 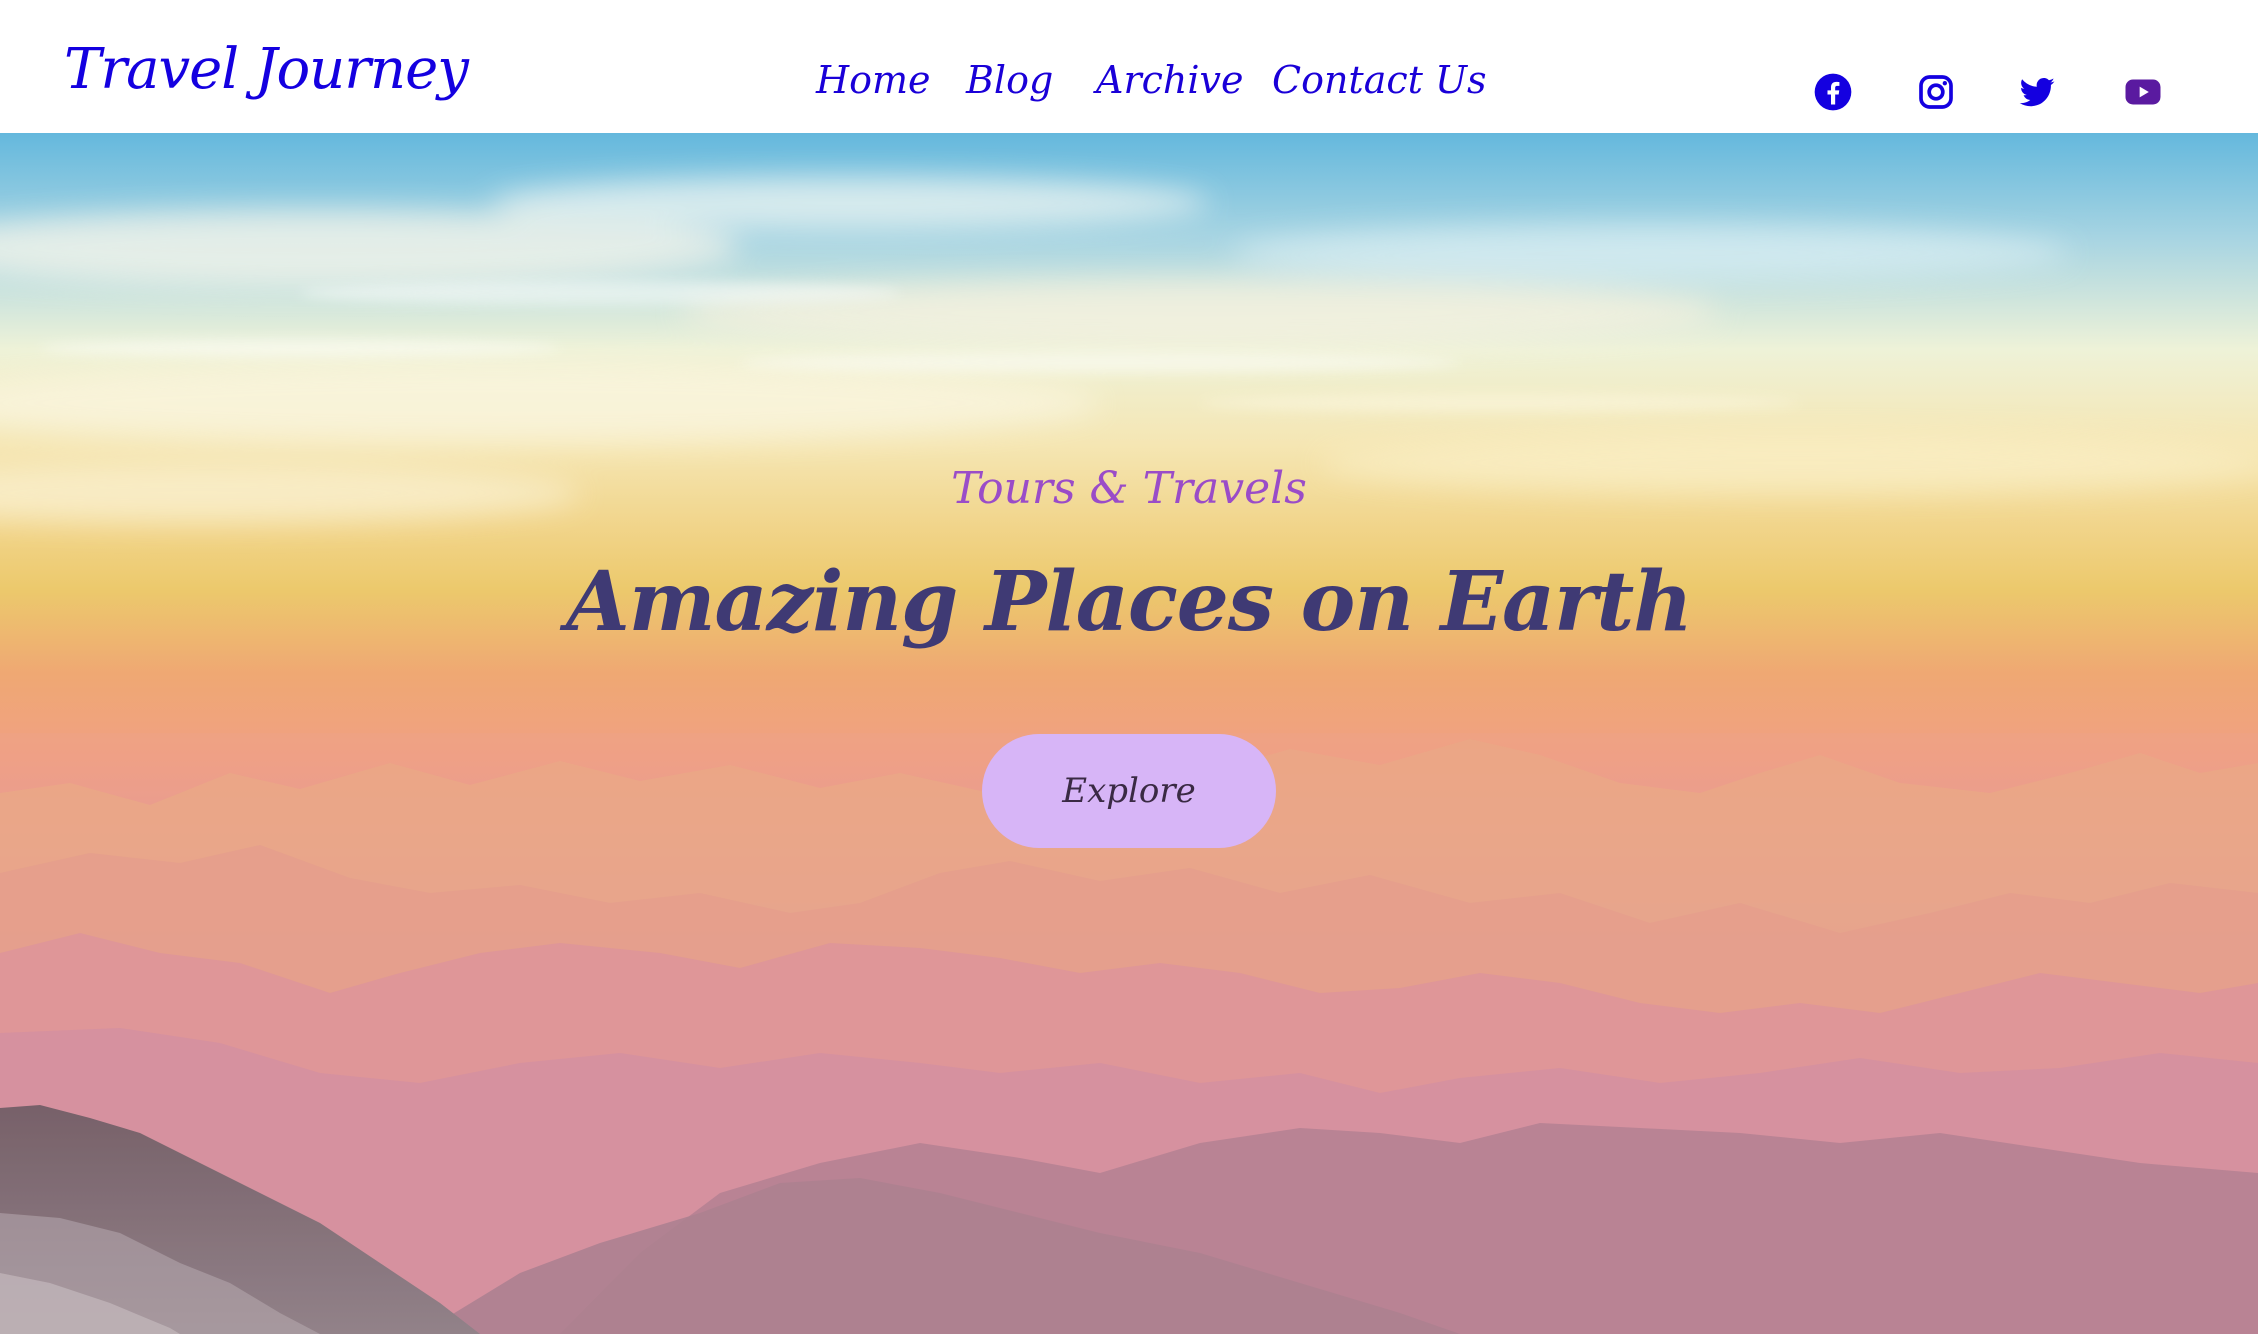 What do you see at coordinates (1129, 602) in the screenshot?
I see `hero-title: Amazing Places on Earth` at bounding box center [1129, 602].